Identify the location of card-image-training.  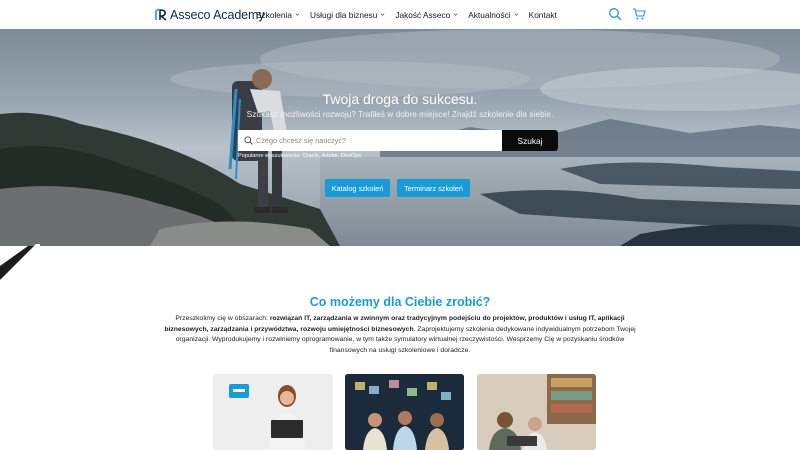
(273, 412).